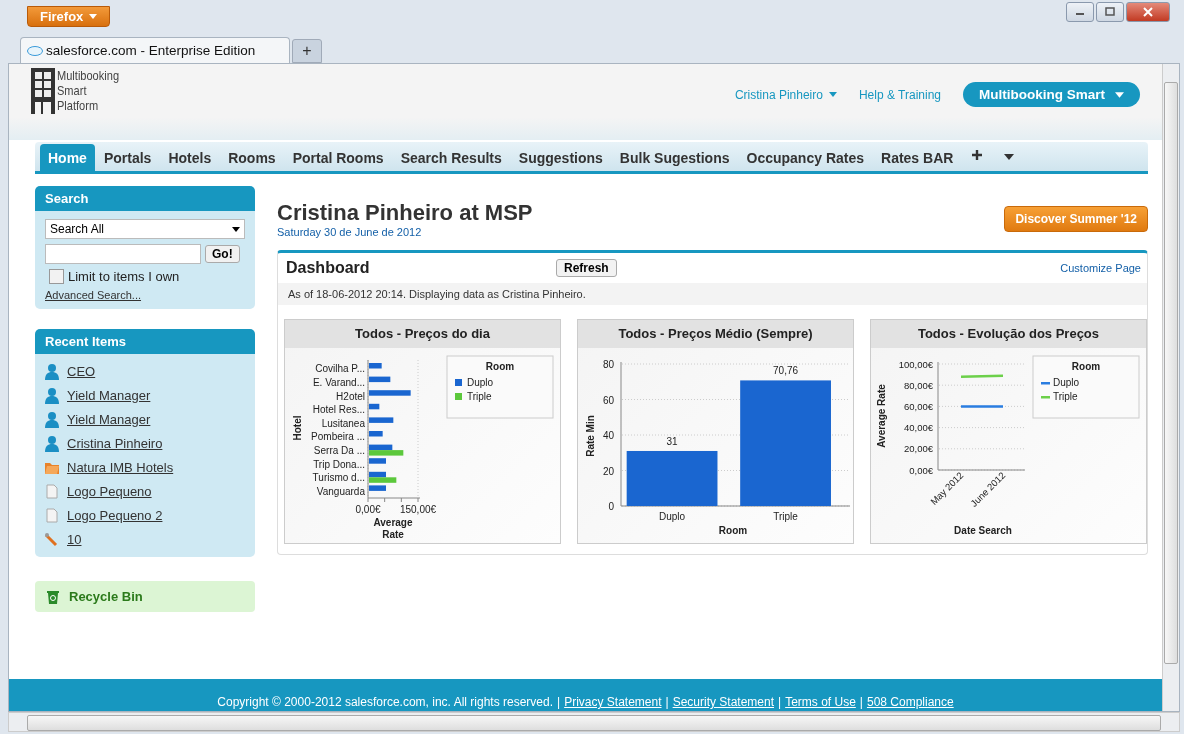 The image size is (1184, 734). Describe the element at coordinates (56, 276) in the screenshot. I see `checkbox` at that location.